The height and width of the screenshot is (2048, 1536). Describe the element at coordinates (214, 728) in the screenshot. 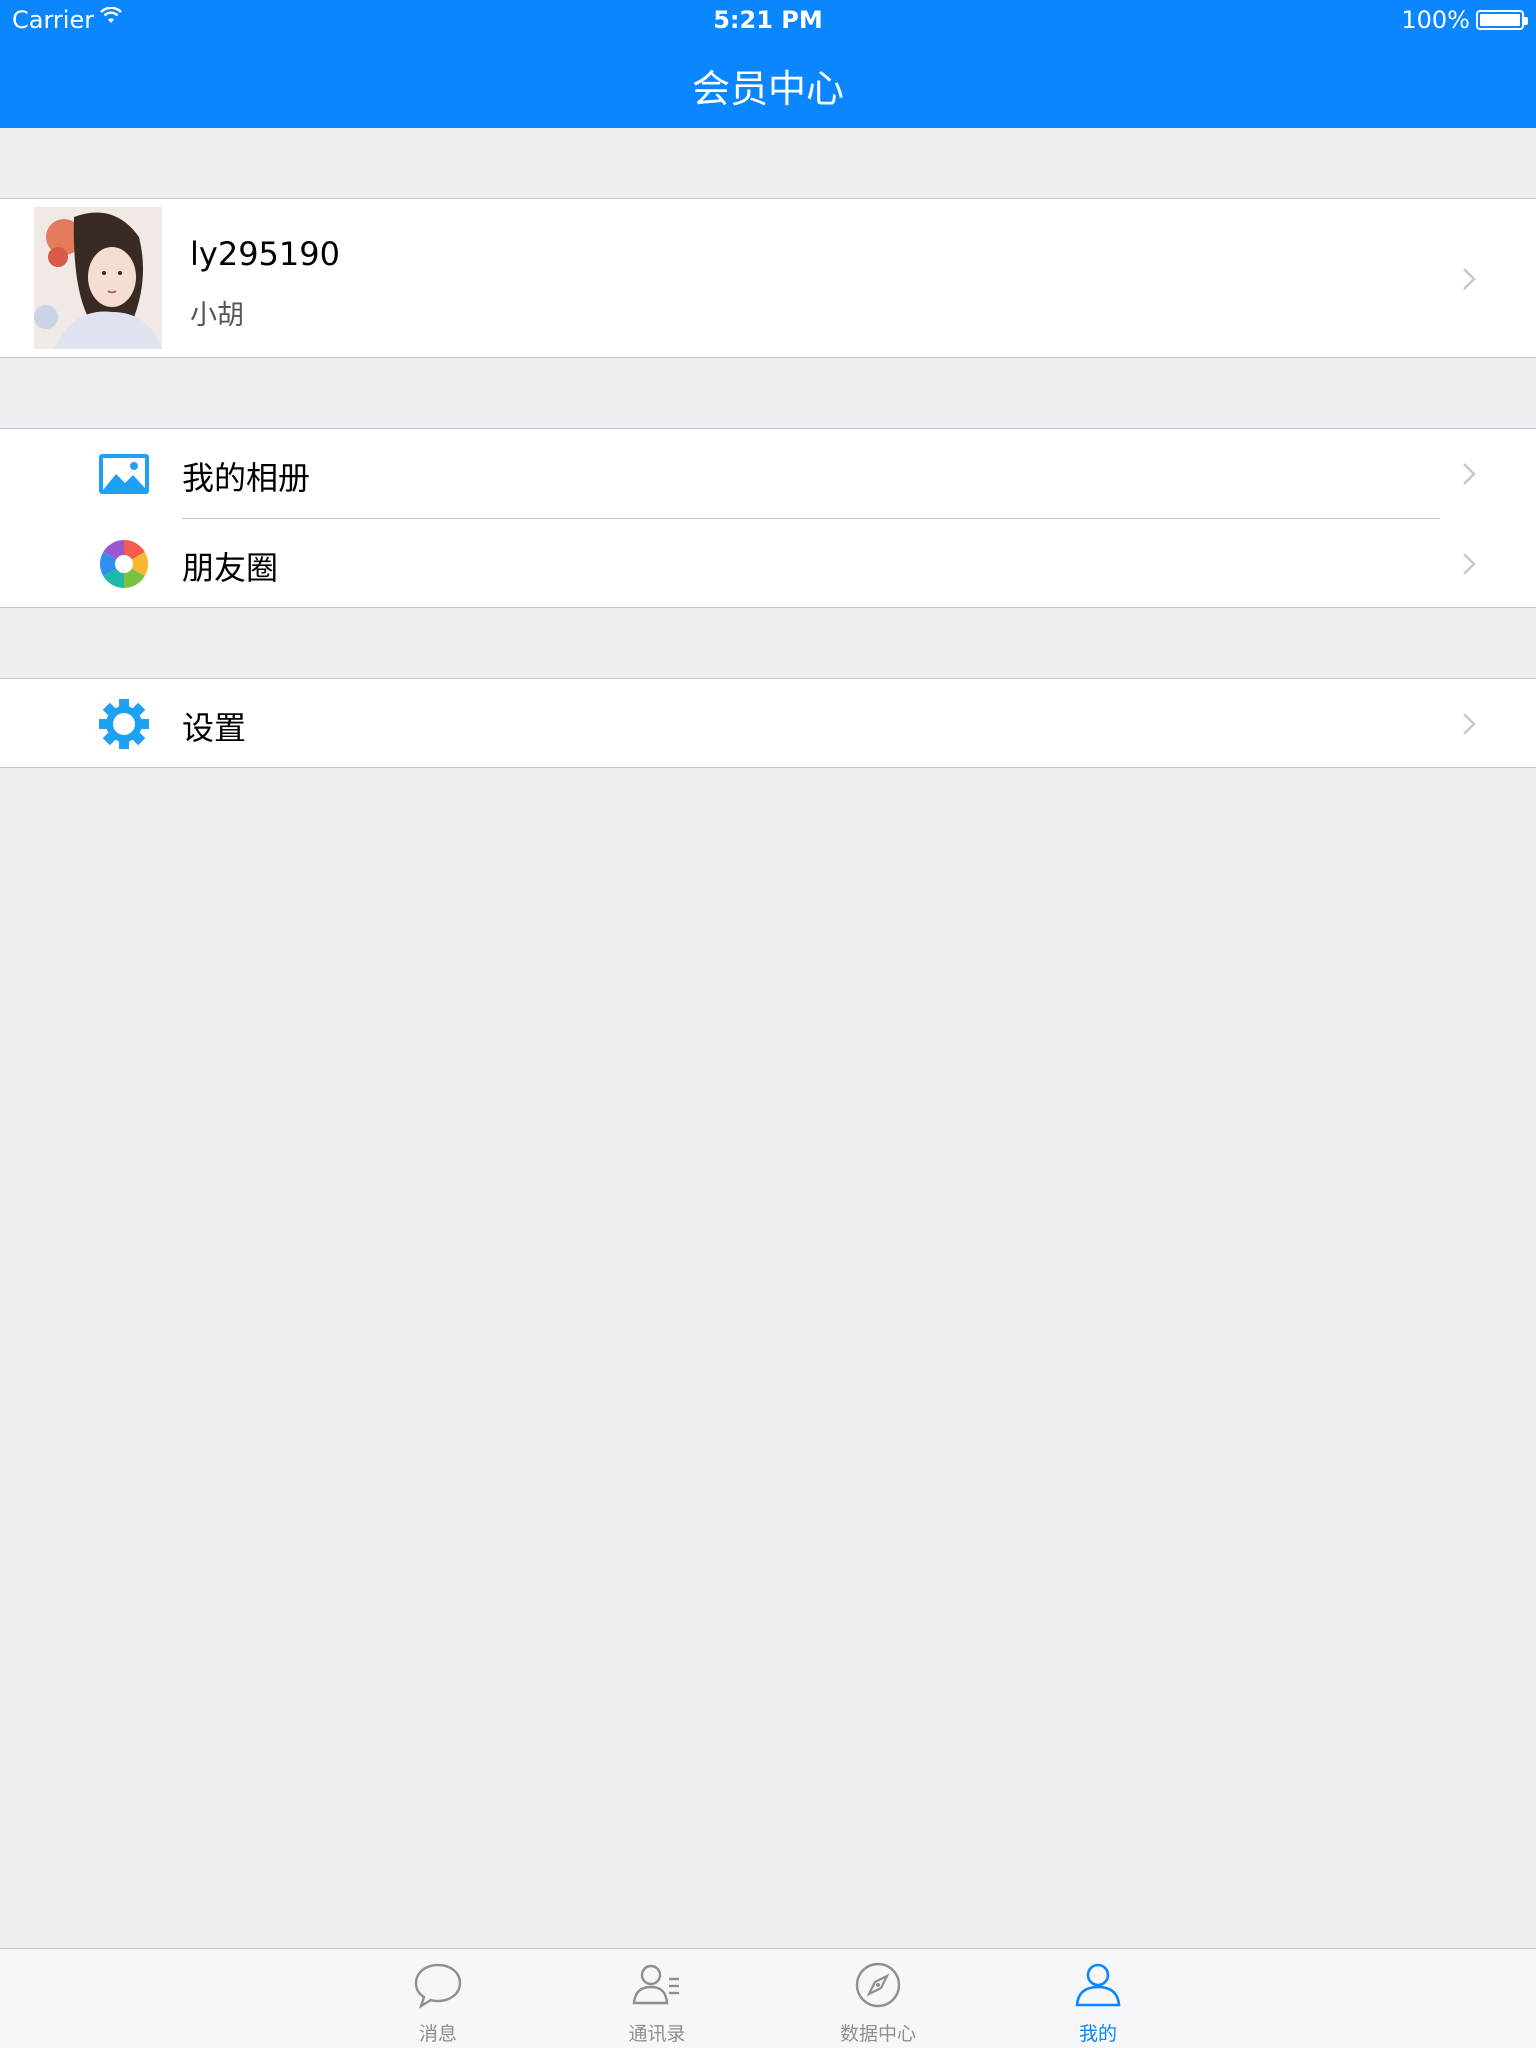

I see `settings-label: 设置` at that location.